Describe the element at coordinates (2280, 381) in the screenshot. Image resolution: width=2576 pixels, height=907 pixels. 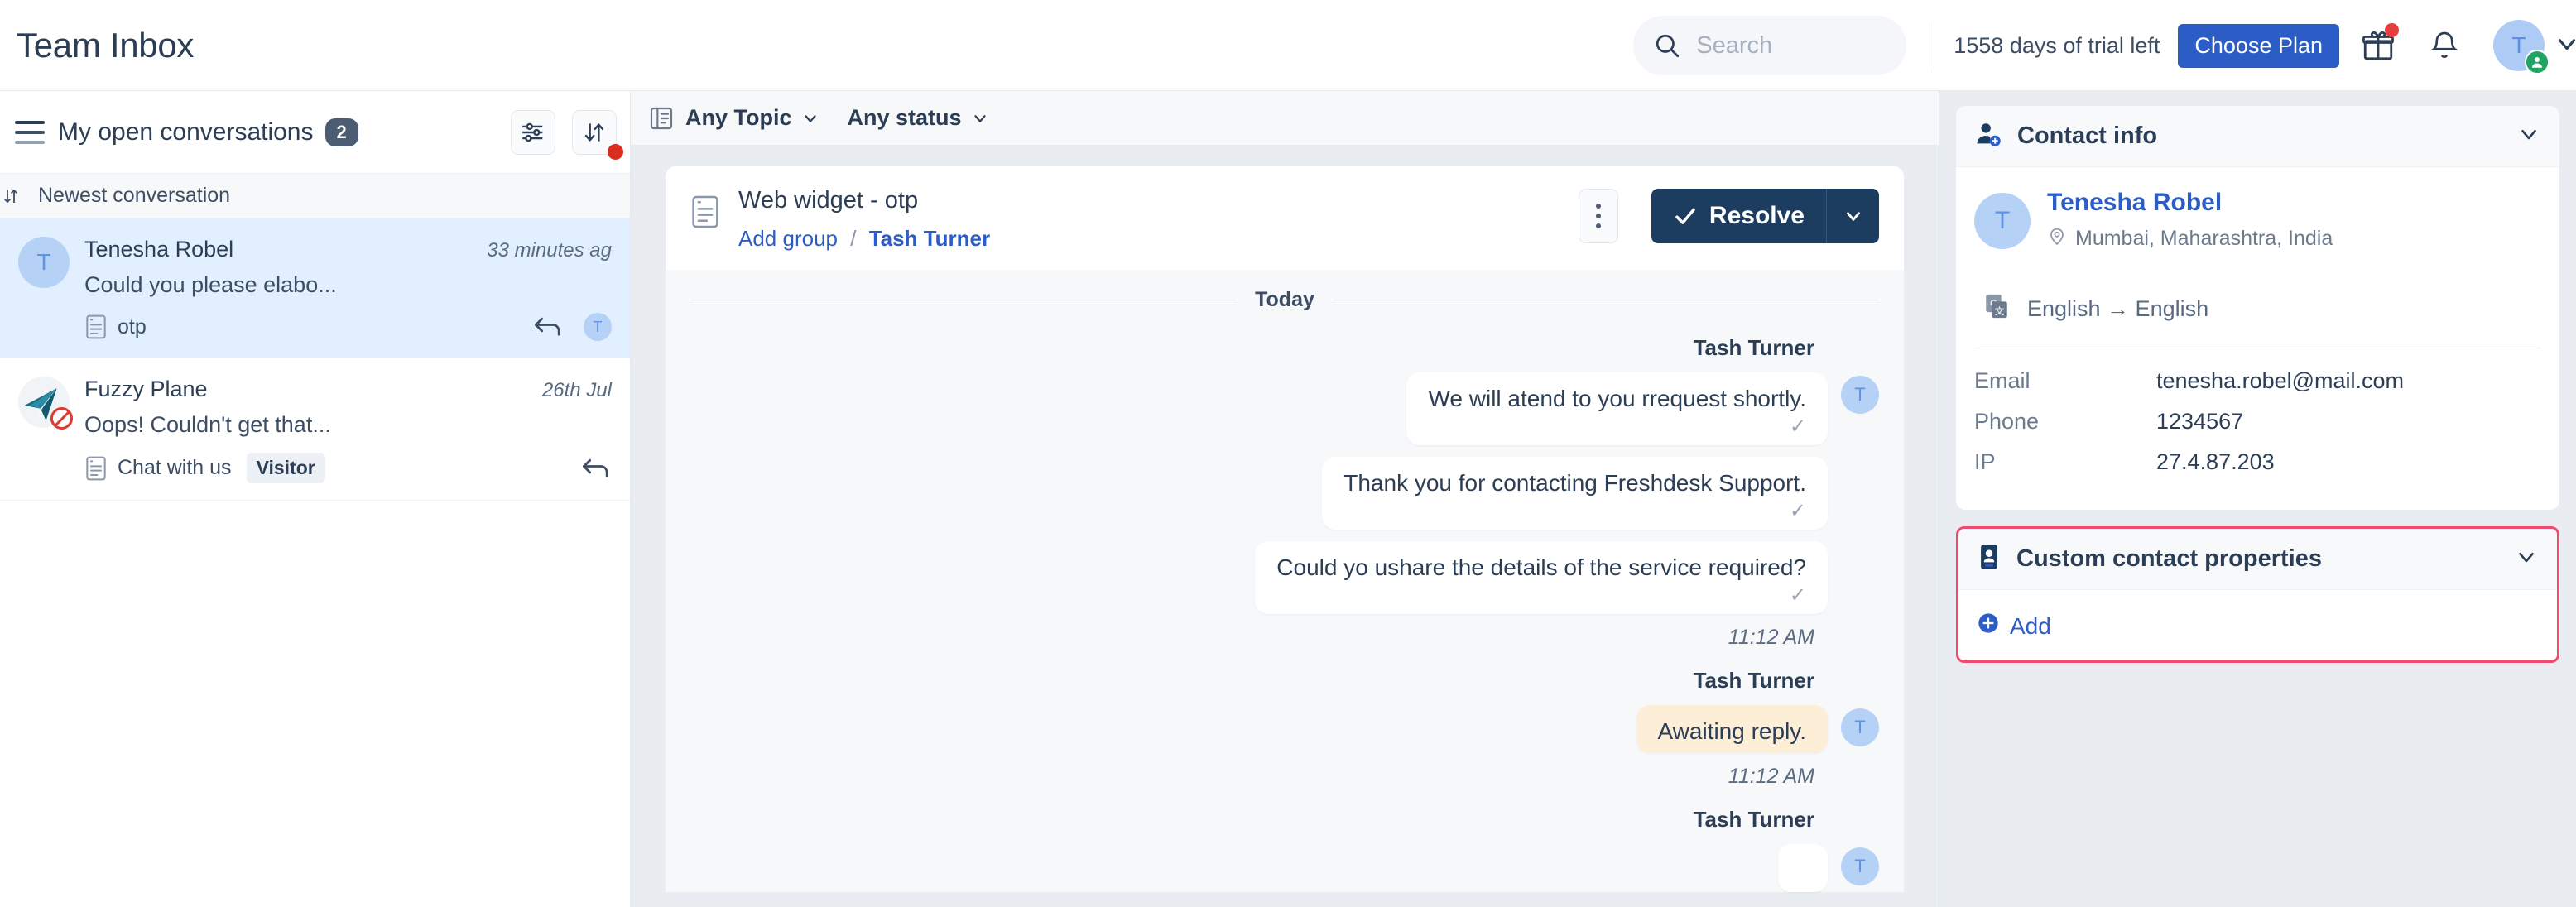
I see `field-value: tenesha.robel@mail.com` at that location.